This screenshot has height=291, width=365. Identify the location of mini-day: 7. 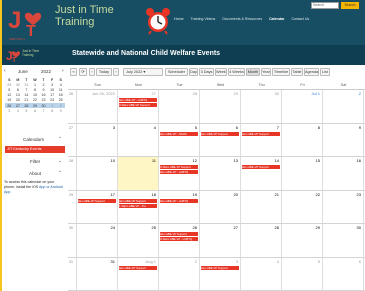
(43, 110).